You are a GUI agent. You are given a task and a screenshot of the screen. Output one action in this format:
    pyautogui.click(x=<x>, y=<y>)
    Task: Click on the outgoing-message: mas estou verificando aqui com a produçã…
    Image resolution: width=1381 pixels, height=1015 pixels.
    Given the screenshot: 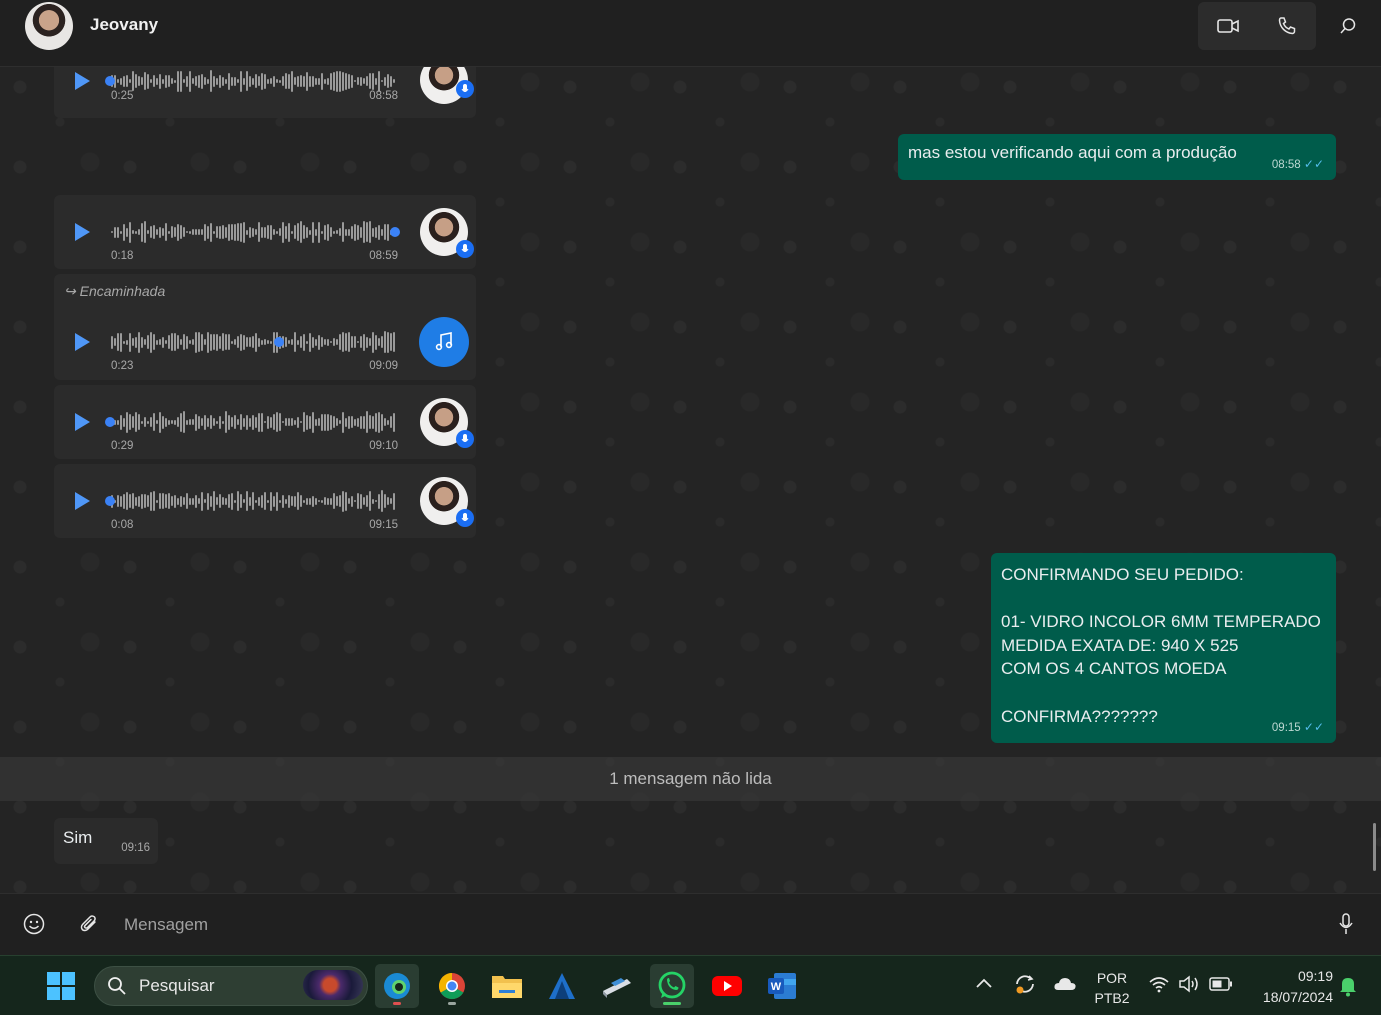 What is the action you would take?
    pyautogui.click(x=1117, y=157)
    